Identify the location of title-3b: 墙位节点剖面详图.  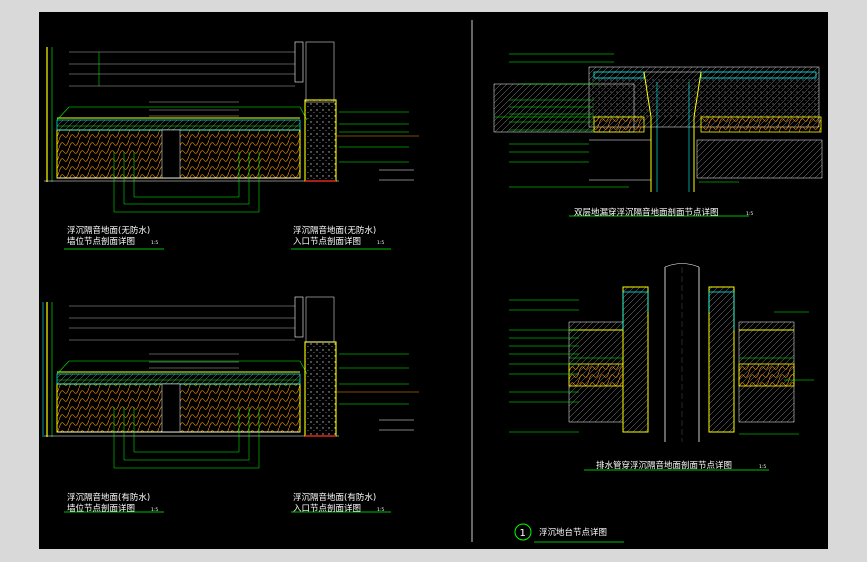
(101, 508).